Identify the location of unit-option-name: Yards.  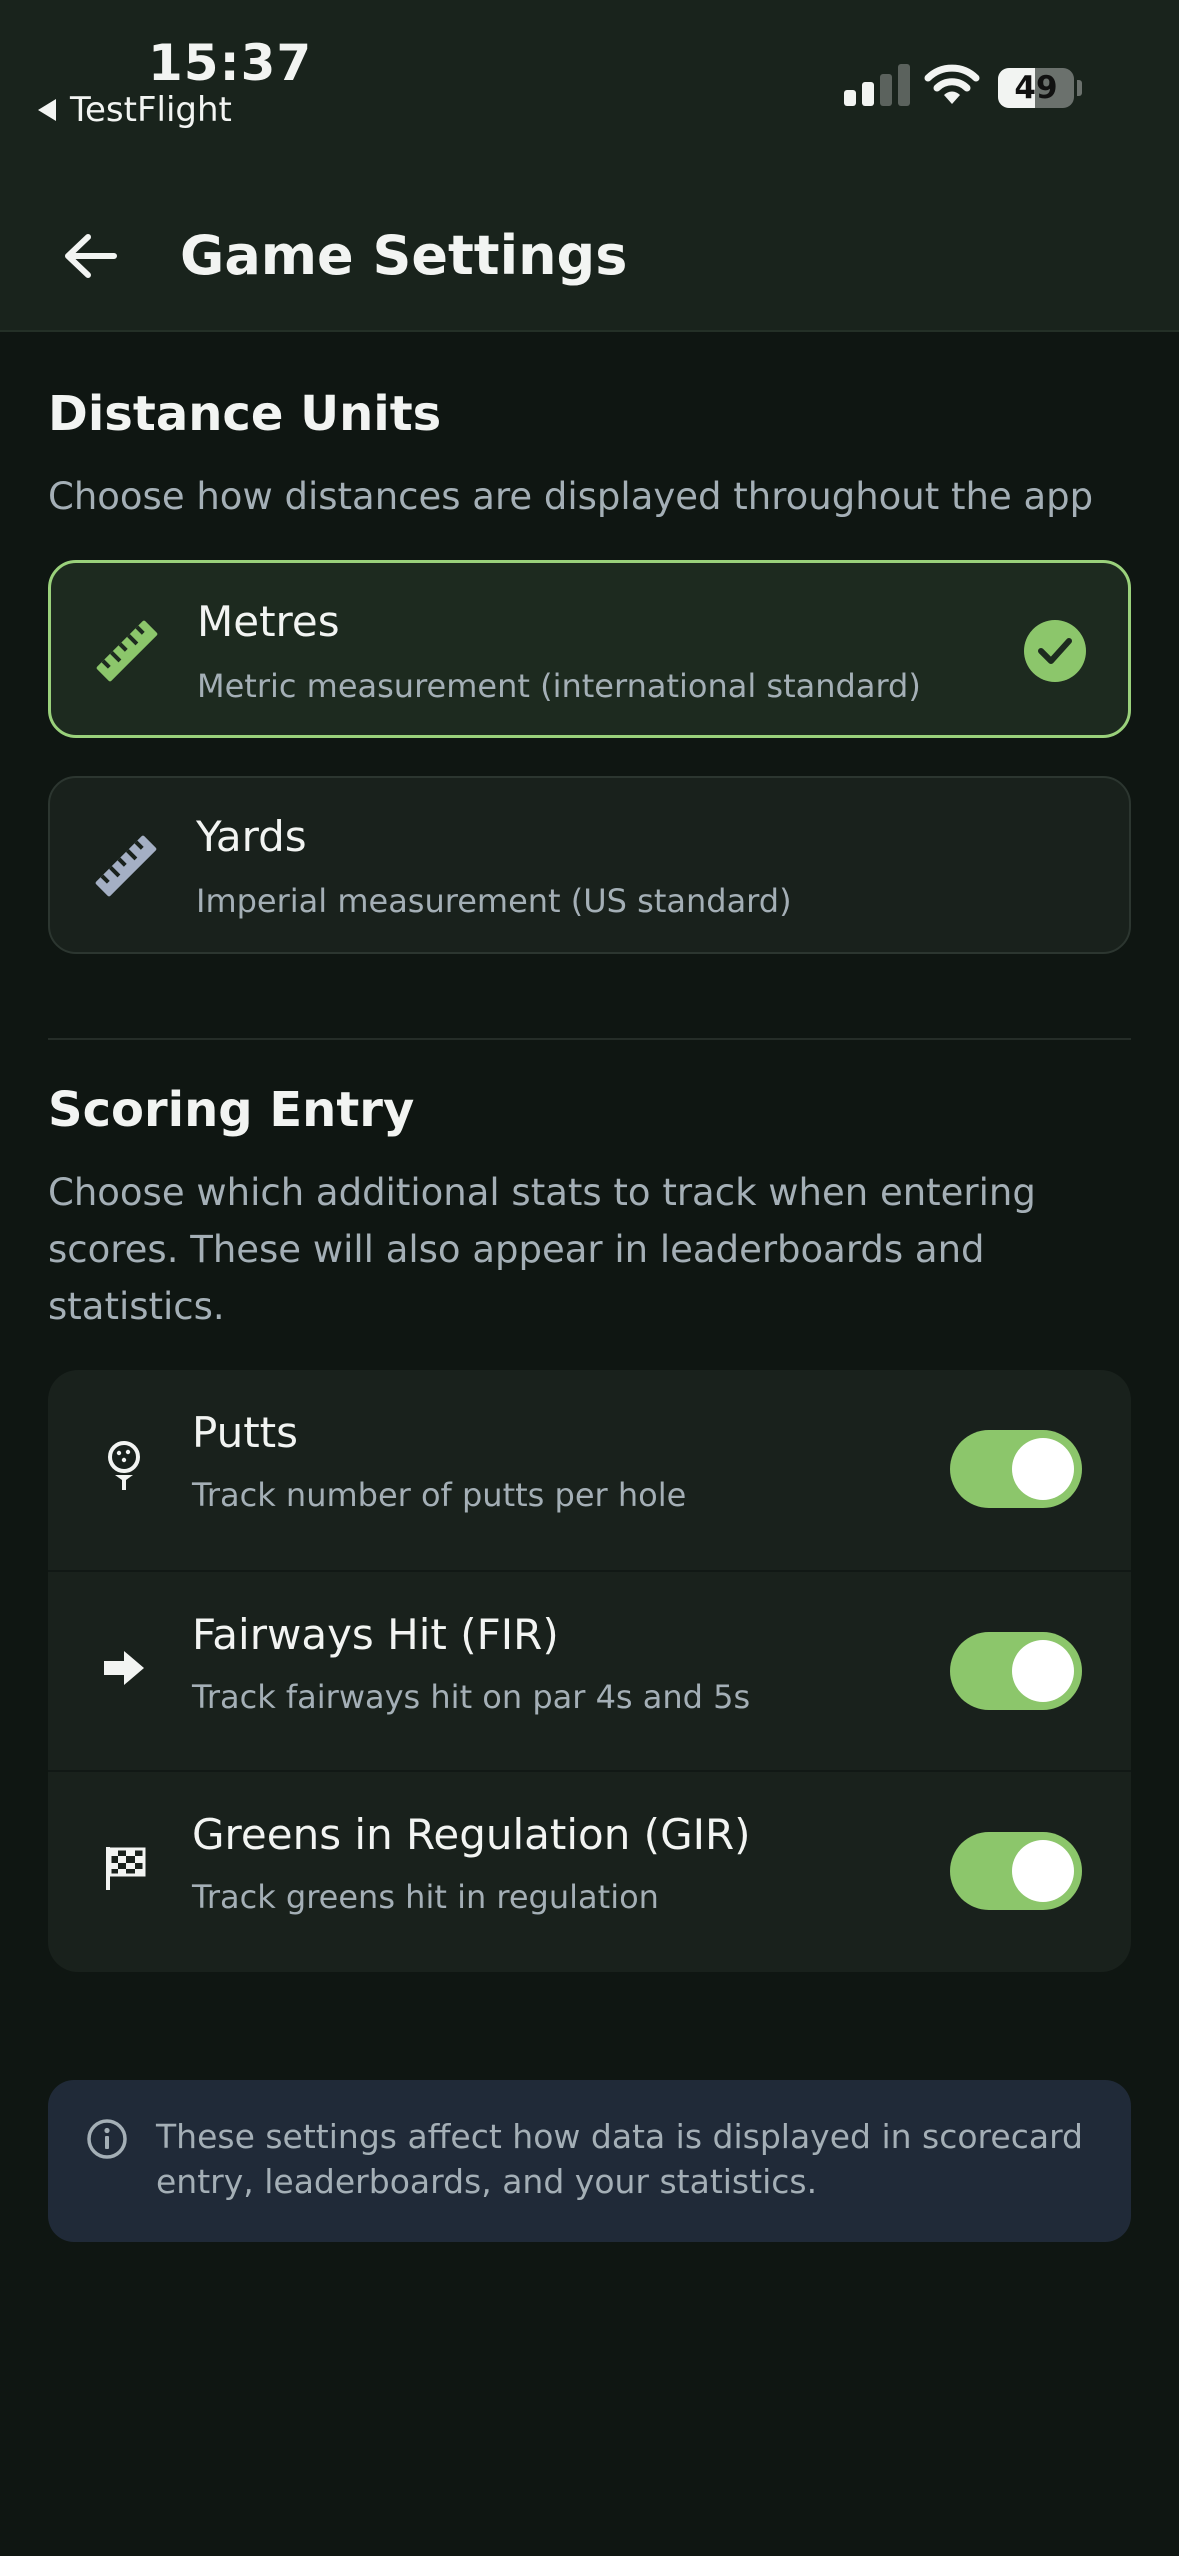
(251, 836).